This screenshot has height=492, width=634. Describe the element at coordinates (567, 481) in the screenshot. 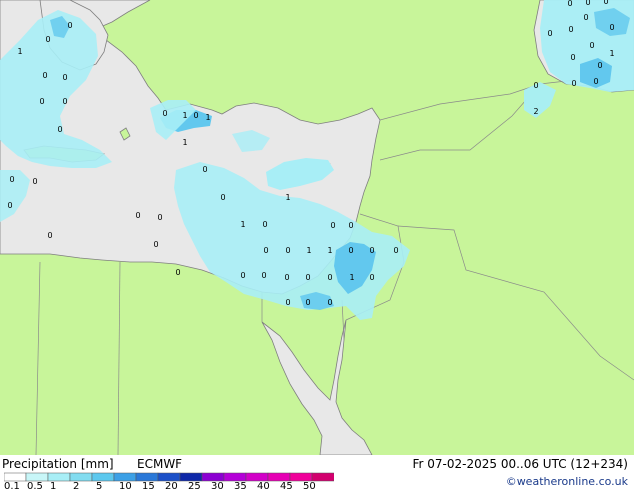

I see `credit-link: ©weatheronline.co.uk` at that location.